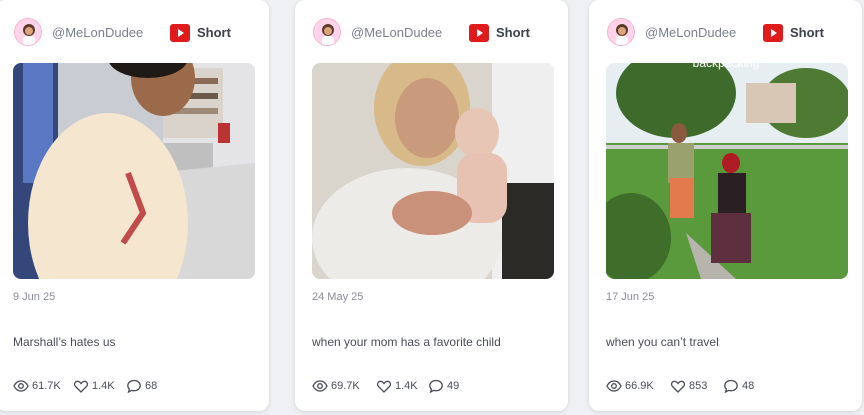 The width and height of the screenshot is (864, 415). Describe the element at coordinates (630, 297) in the screenshot. I see `post-date: 17 Jun 25` at that location.